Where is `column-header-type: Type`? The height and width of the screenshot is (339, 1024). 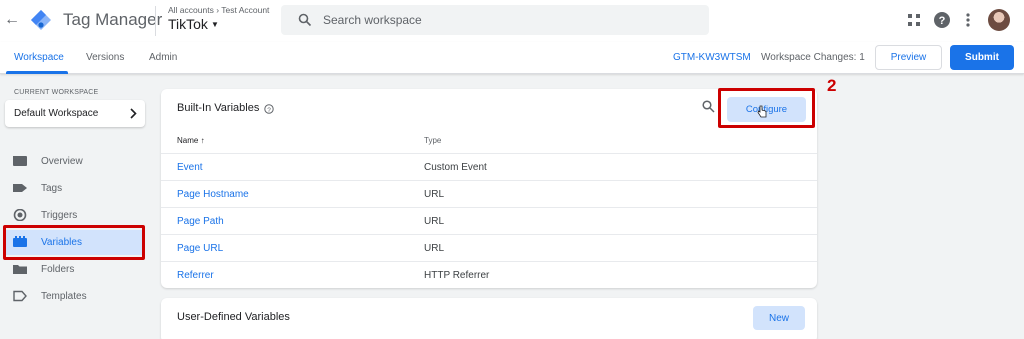 column-header-type: Type is located at coordinates (433, 140).